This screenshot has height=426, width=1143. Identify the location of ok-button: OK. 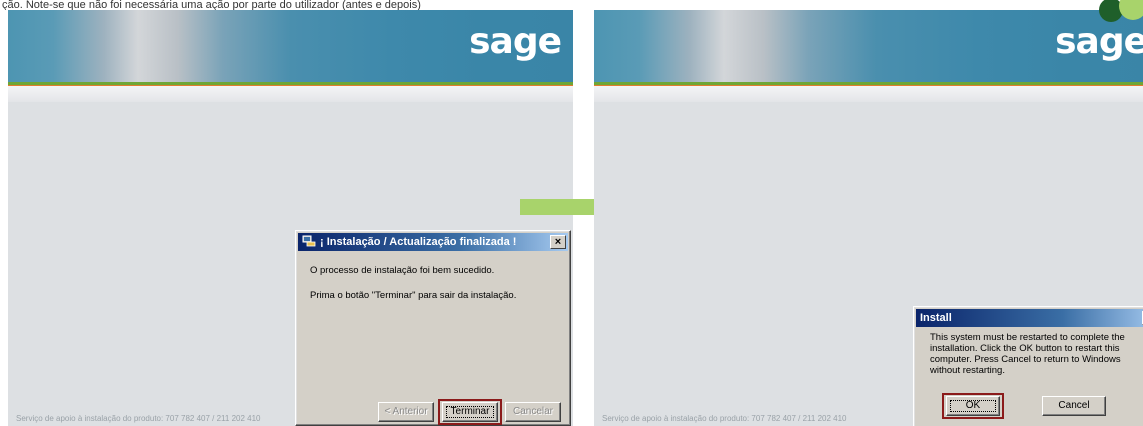
(973, 406).